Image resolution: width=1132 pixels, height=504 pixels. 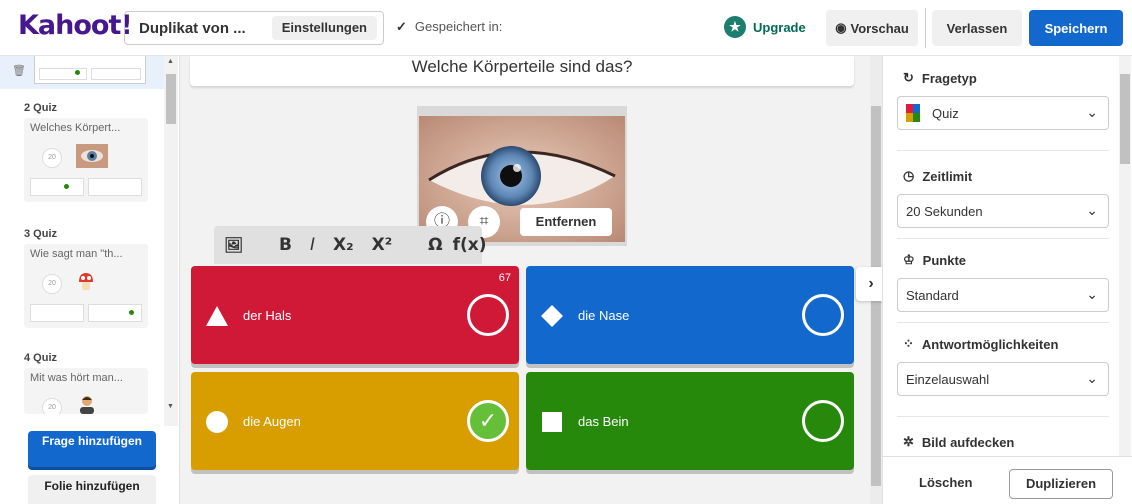 I want to click on question-type-heading: ↻ Fragetyp, so click(x=940, y=78).